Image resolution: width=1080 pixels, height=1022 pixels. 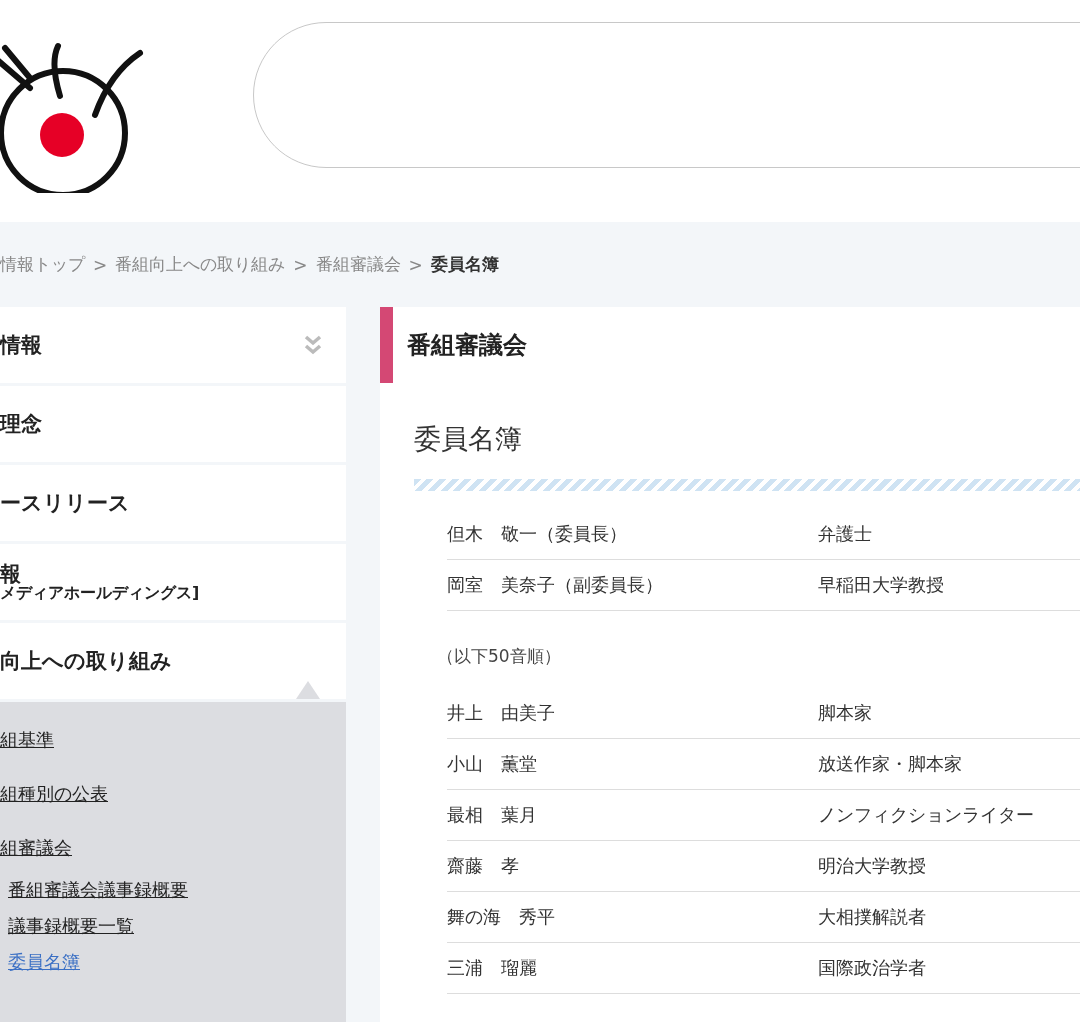 I want to click on member-name: 井上 由美子, so click(x=501, y=713).